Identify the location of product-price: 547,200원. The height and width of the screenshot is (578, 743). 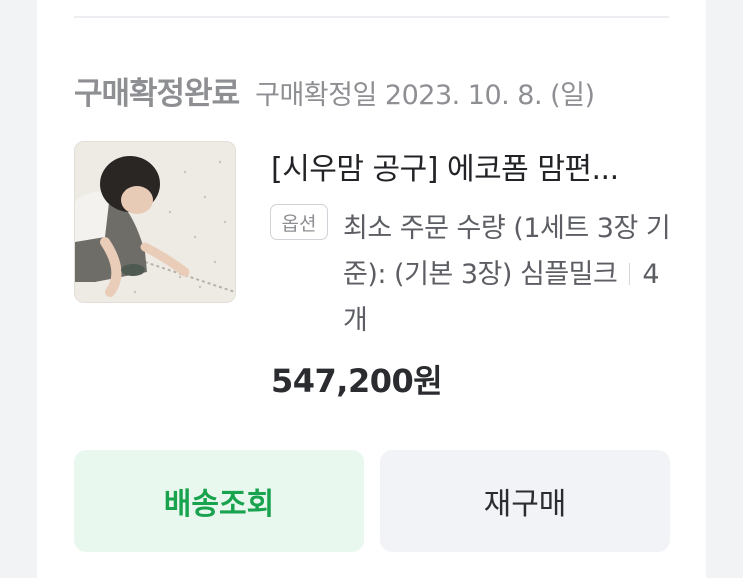
(357, 381).